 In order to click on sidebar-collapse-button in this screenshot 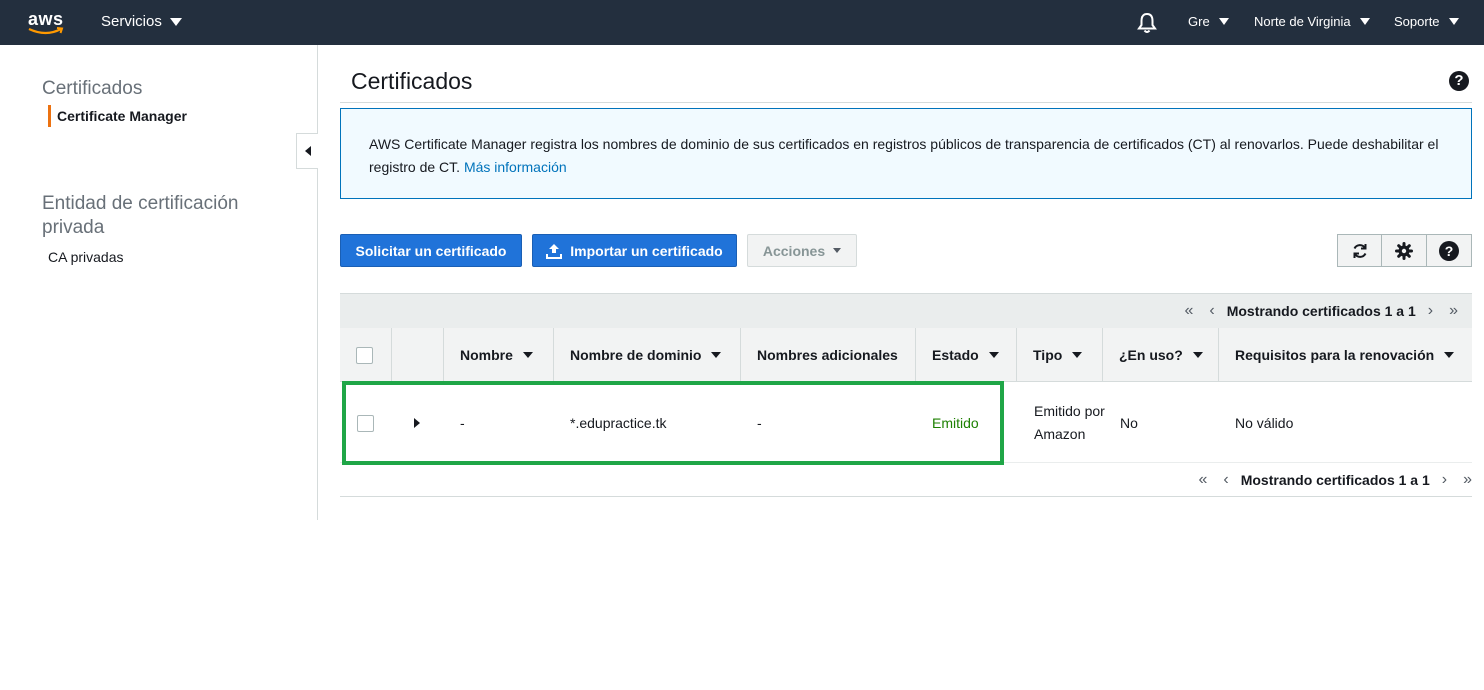, I will do `click(307, 151)`.